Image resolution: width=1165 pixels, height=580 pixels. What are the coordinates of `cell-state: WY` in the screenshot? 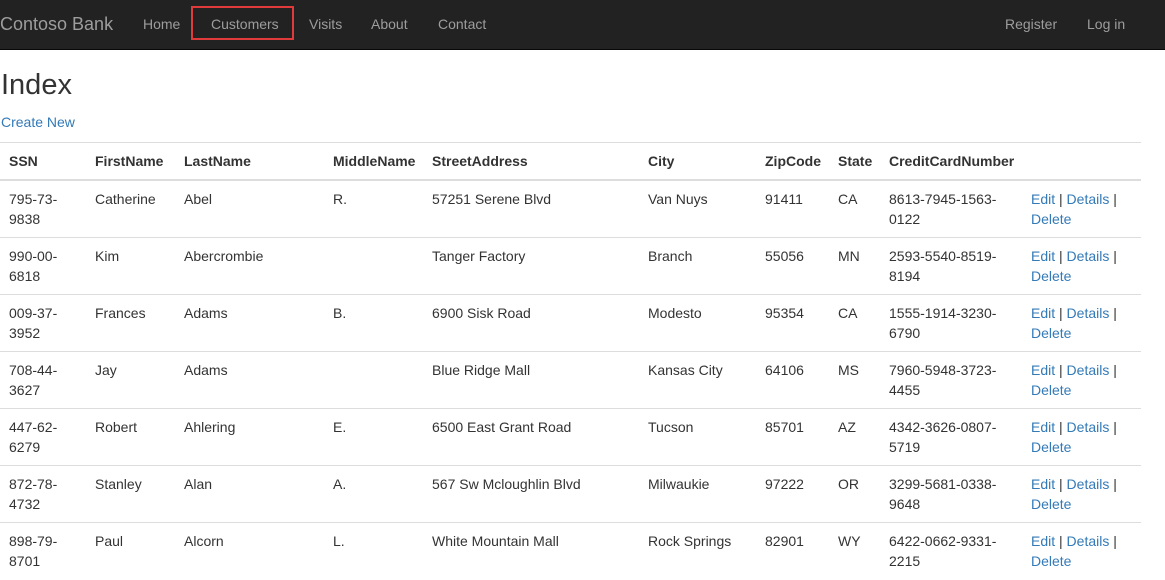 It's located at (854, 550).